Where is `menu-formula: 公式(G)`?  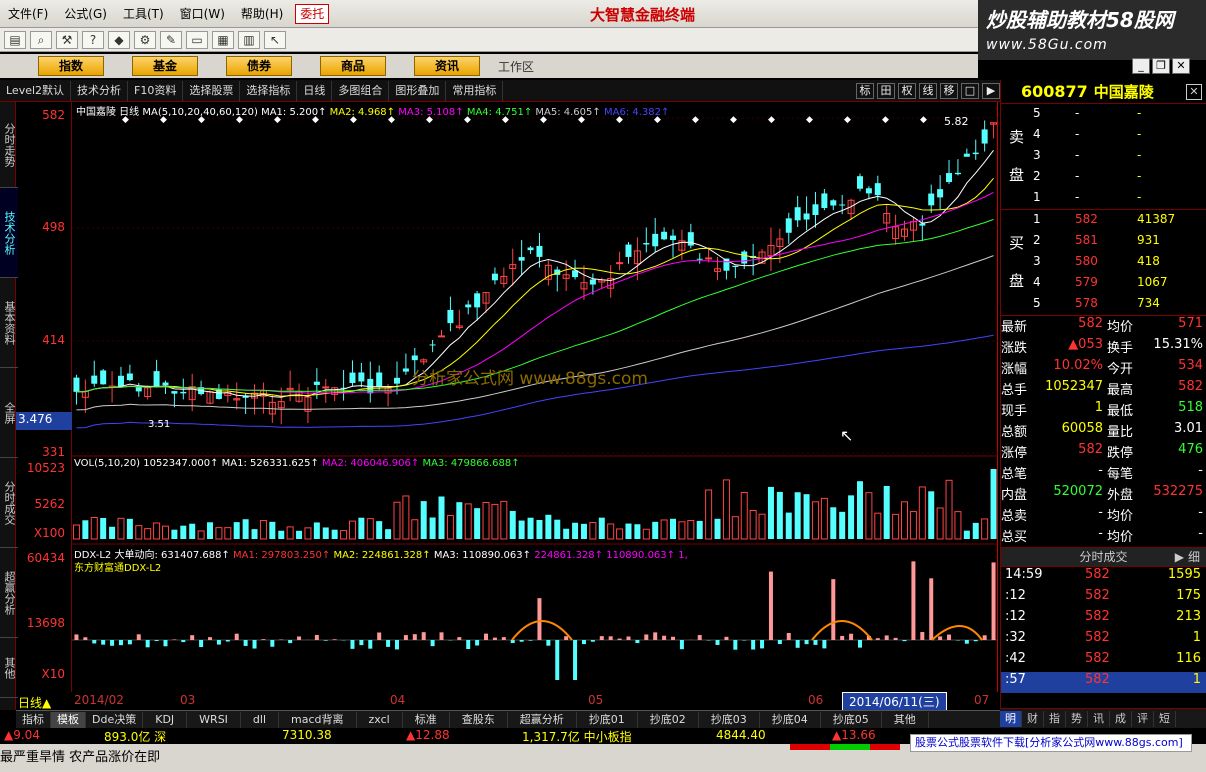
menu-formula: 公式(G) is located at coordinates (85, 14).